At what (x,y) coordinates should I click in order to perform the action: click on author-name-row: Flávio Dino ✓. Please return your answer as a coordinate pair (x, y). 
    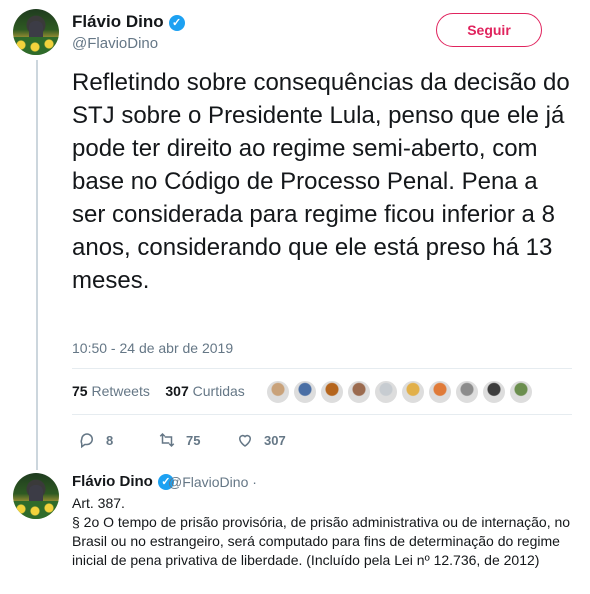
    Looking at the image, I should click on (128, 22).